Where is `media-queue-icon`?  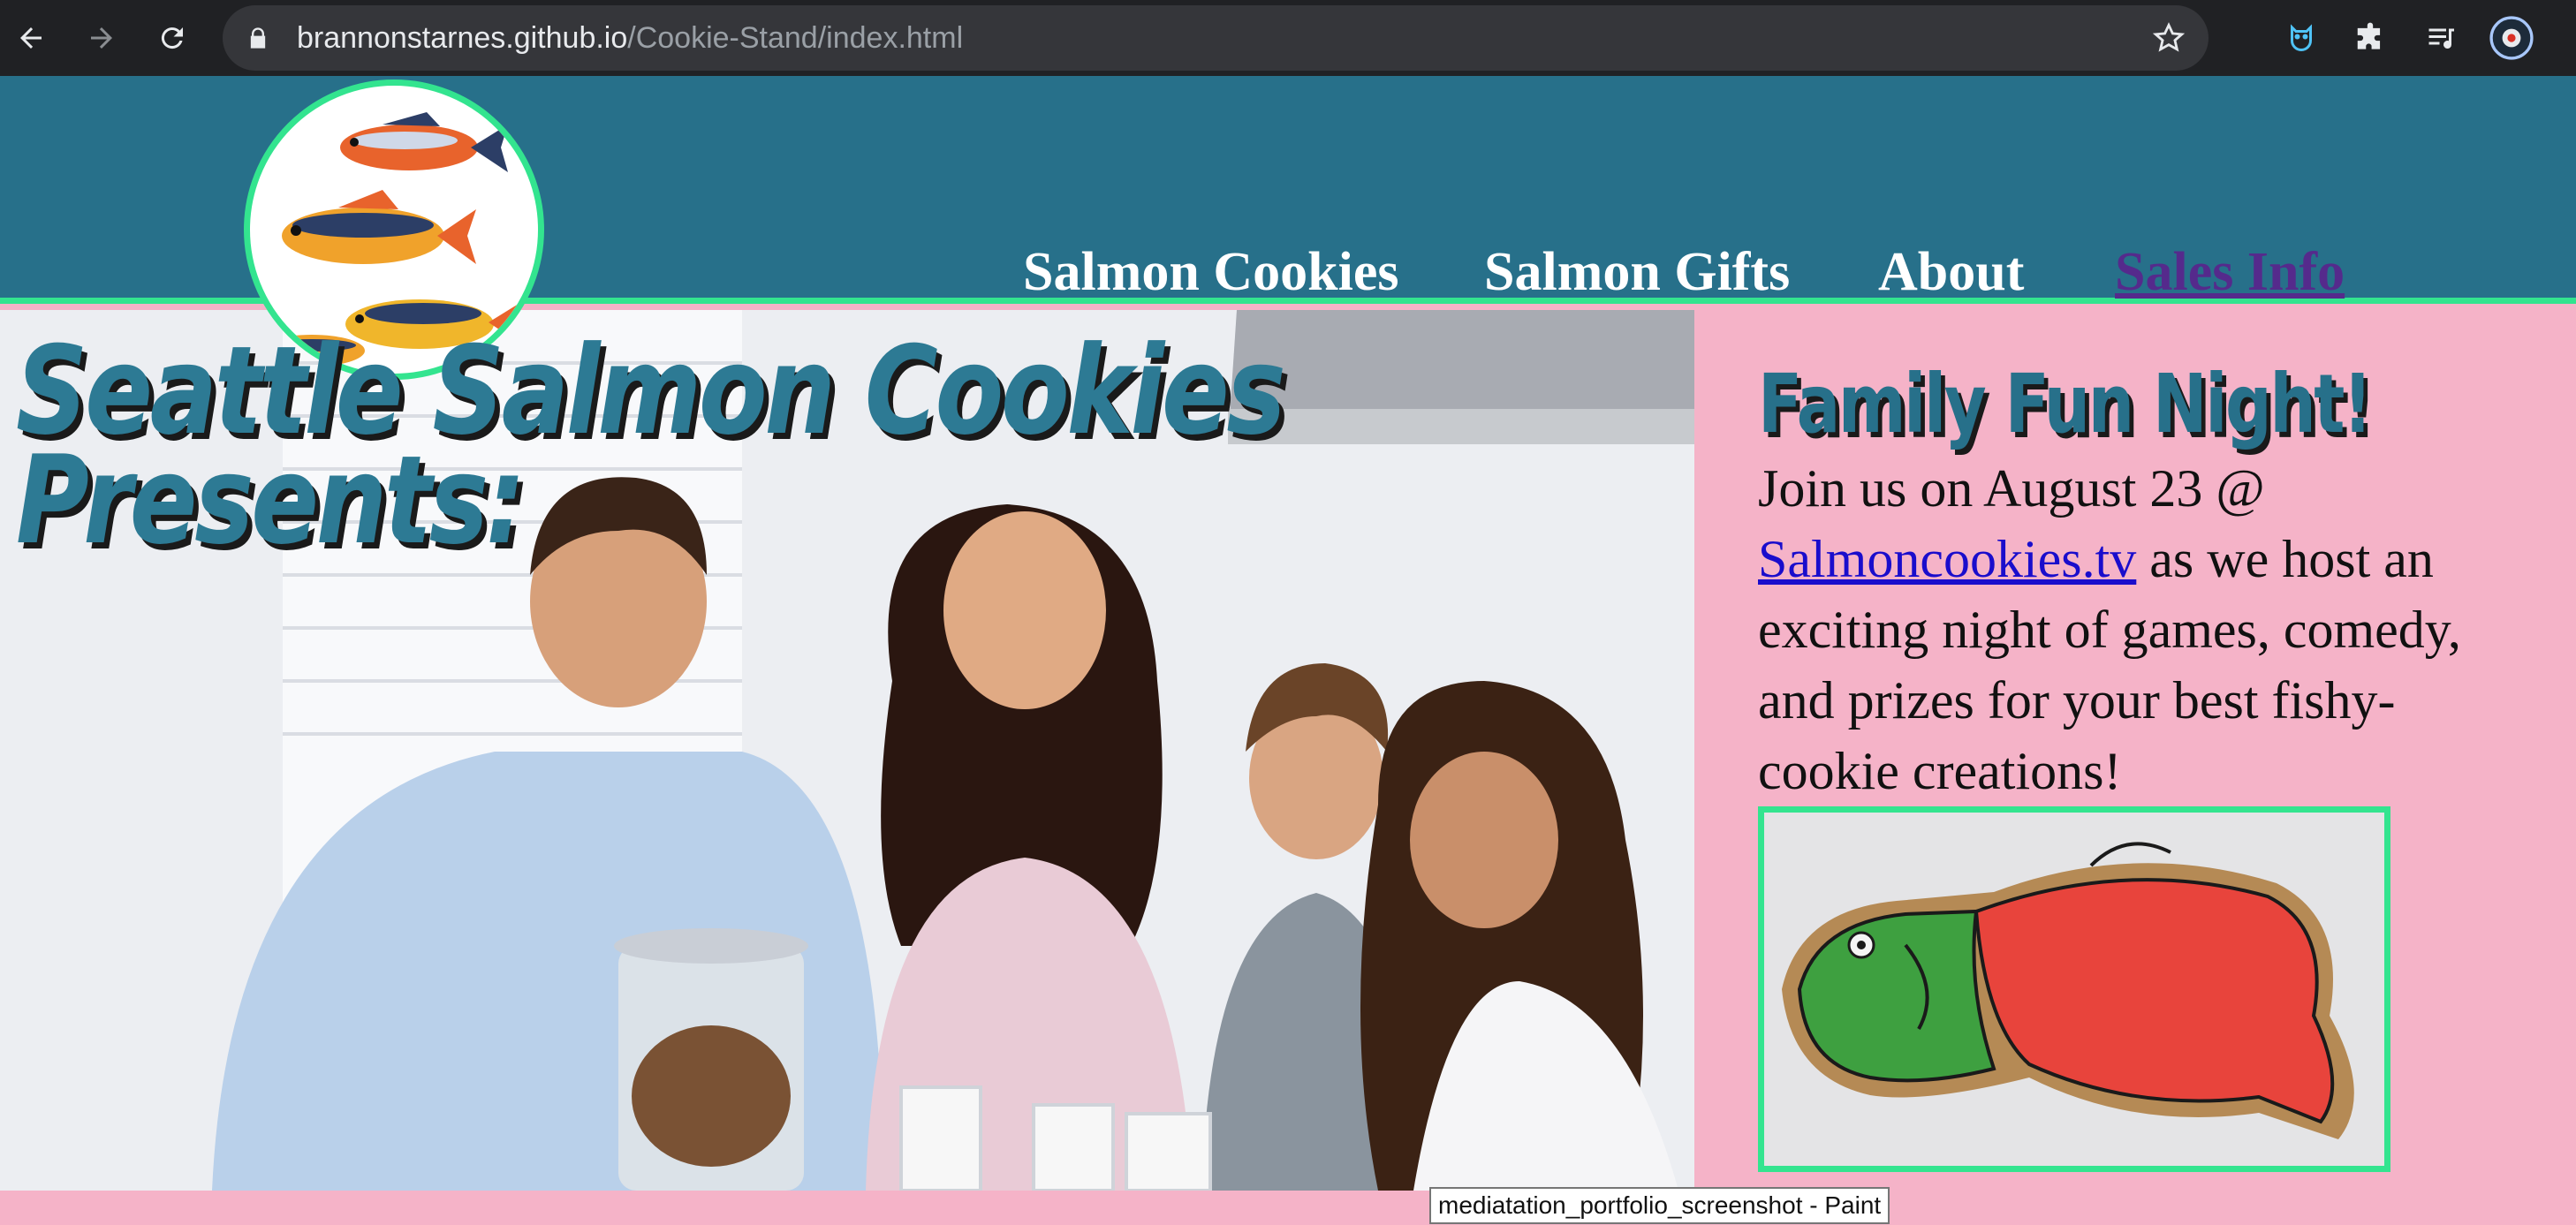 media-queue-icon is located at coordinates (2441, 38).